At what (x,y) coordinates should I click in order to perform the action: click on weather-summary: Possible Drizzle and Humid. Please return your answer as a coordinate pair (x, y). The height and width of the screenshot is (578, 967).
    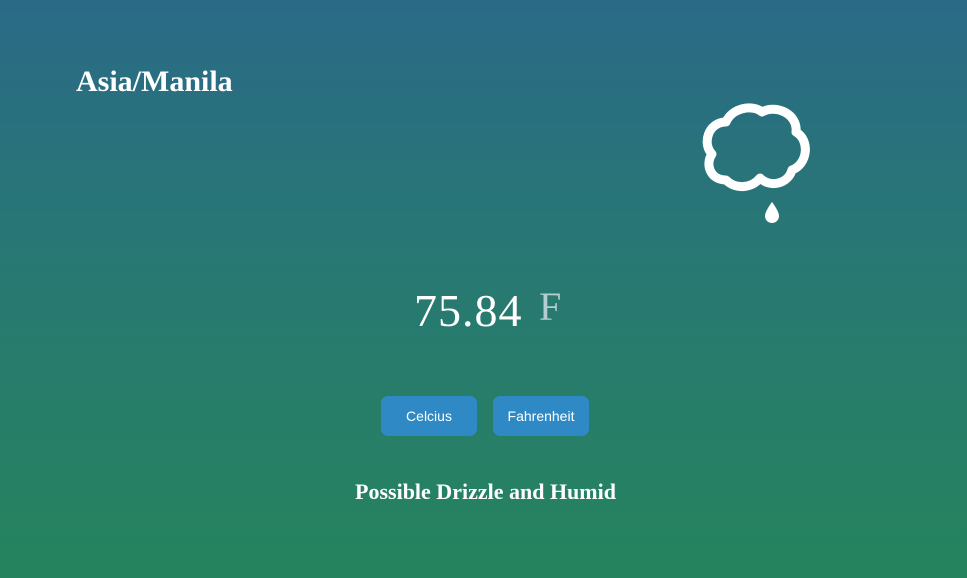
    Looking at the image, I should click on (485, 491).